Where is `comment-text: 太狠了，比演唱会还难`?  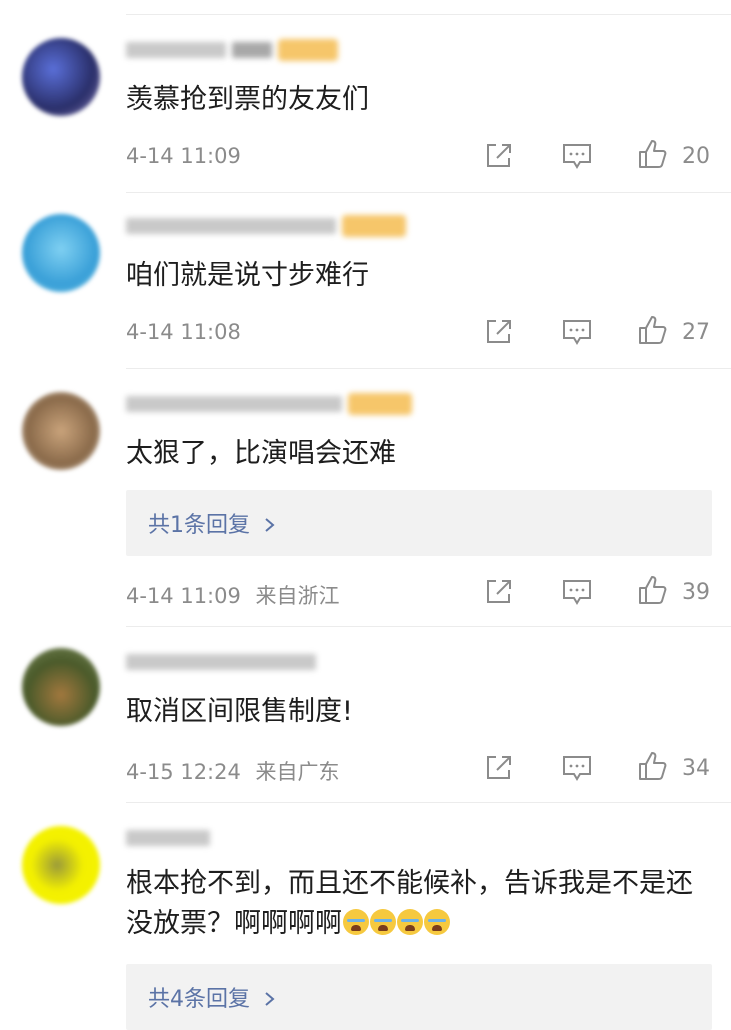
comment-text: 太狠了，比演唱会还难 is located at coordinates (261, 453).